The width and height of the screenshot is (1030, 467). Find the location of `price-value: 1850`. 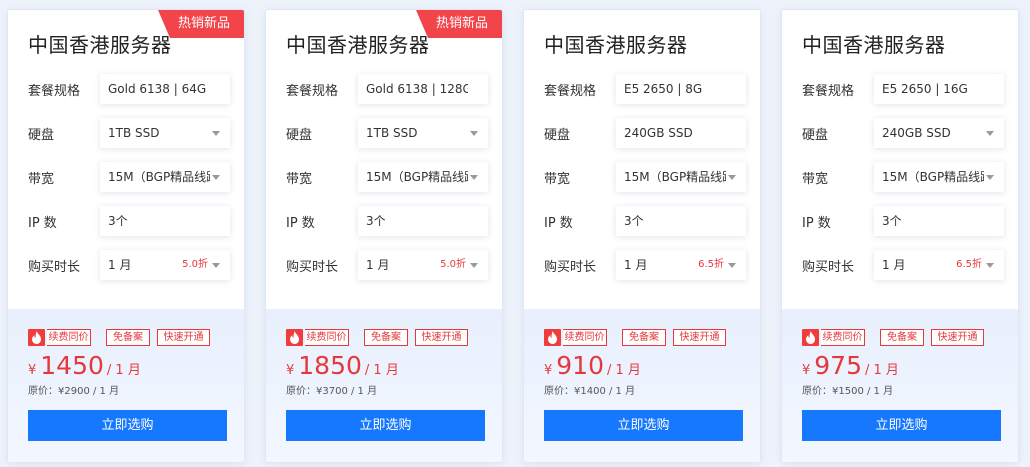

price-value: 1850 is located at coordinates (330, 365).